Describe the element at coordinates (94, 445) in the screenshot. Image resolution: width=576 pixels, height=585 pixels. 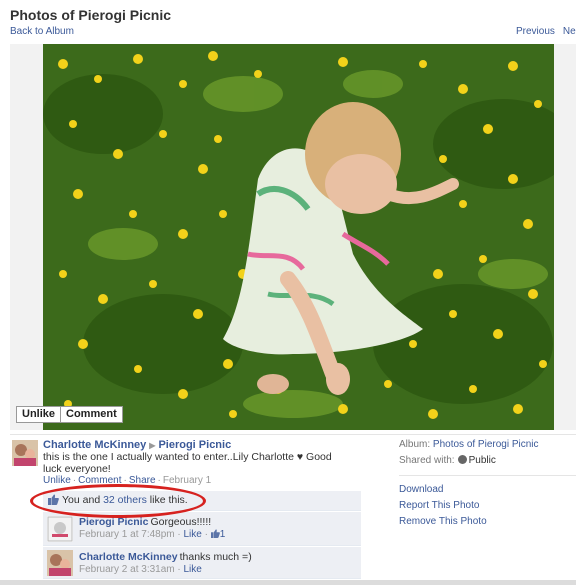
I see `post-author-link: Charlotte McKinney` at that location.